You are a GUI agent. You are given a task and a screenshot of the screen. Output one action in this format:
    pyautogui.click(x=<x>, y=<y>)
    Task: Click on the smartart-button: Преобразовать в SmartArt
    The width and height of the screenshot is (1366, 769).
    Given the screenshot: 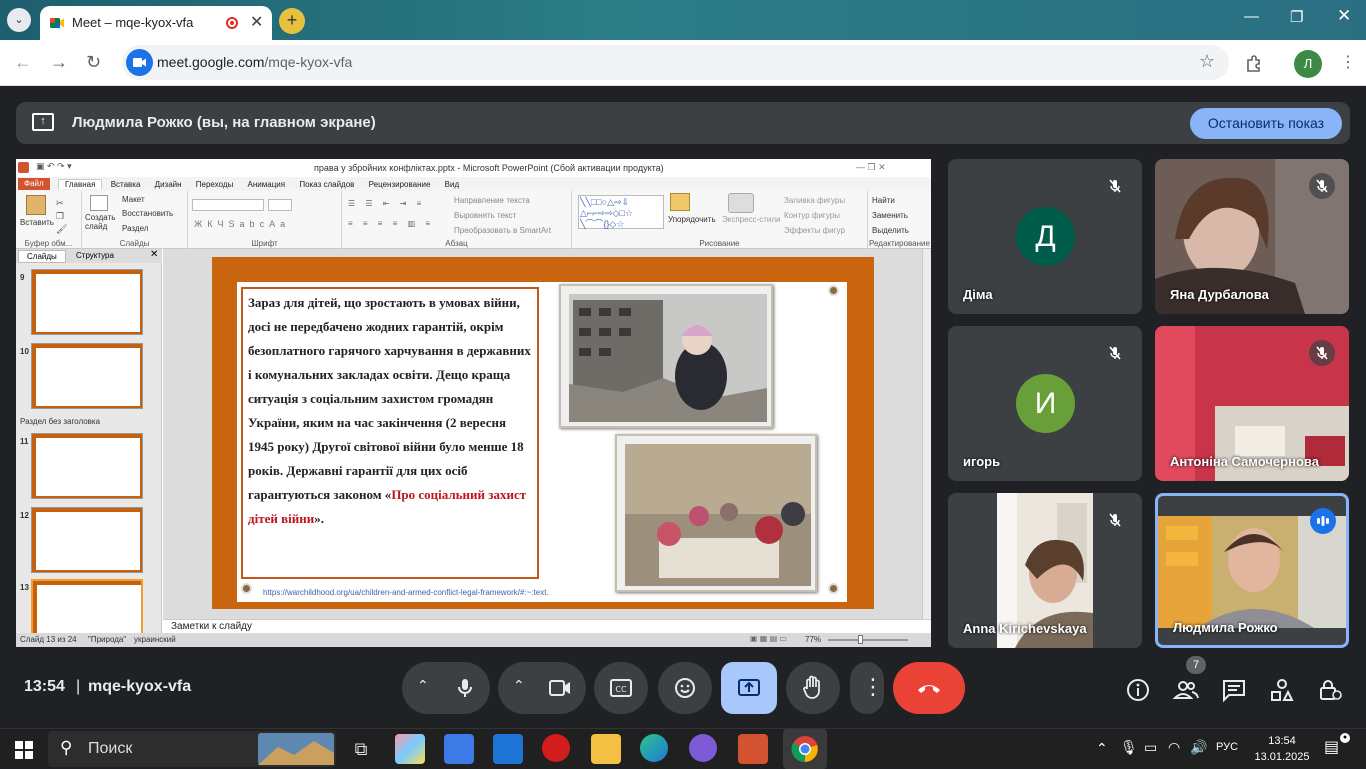 What is the action you would take?
    pyautogui.click(x=502, y=230)
    